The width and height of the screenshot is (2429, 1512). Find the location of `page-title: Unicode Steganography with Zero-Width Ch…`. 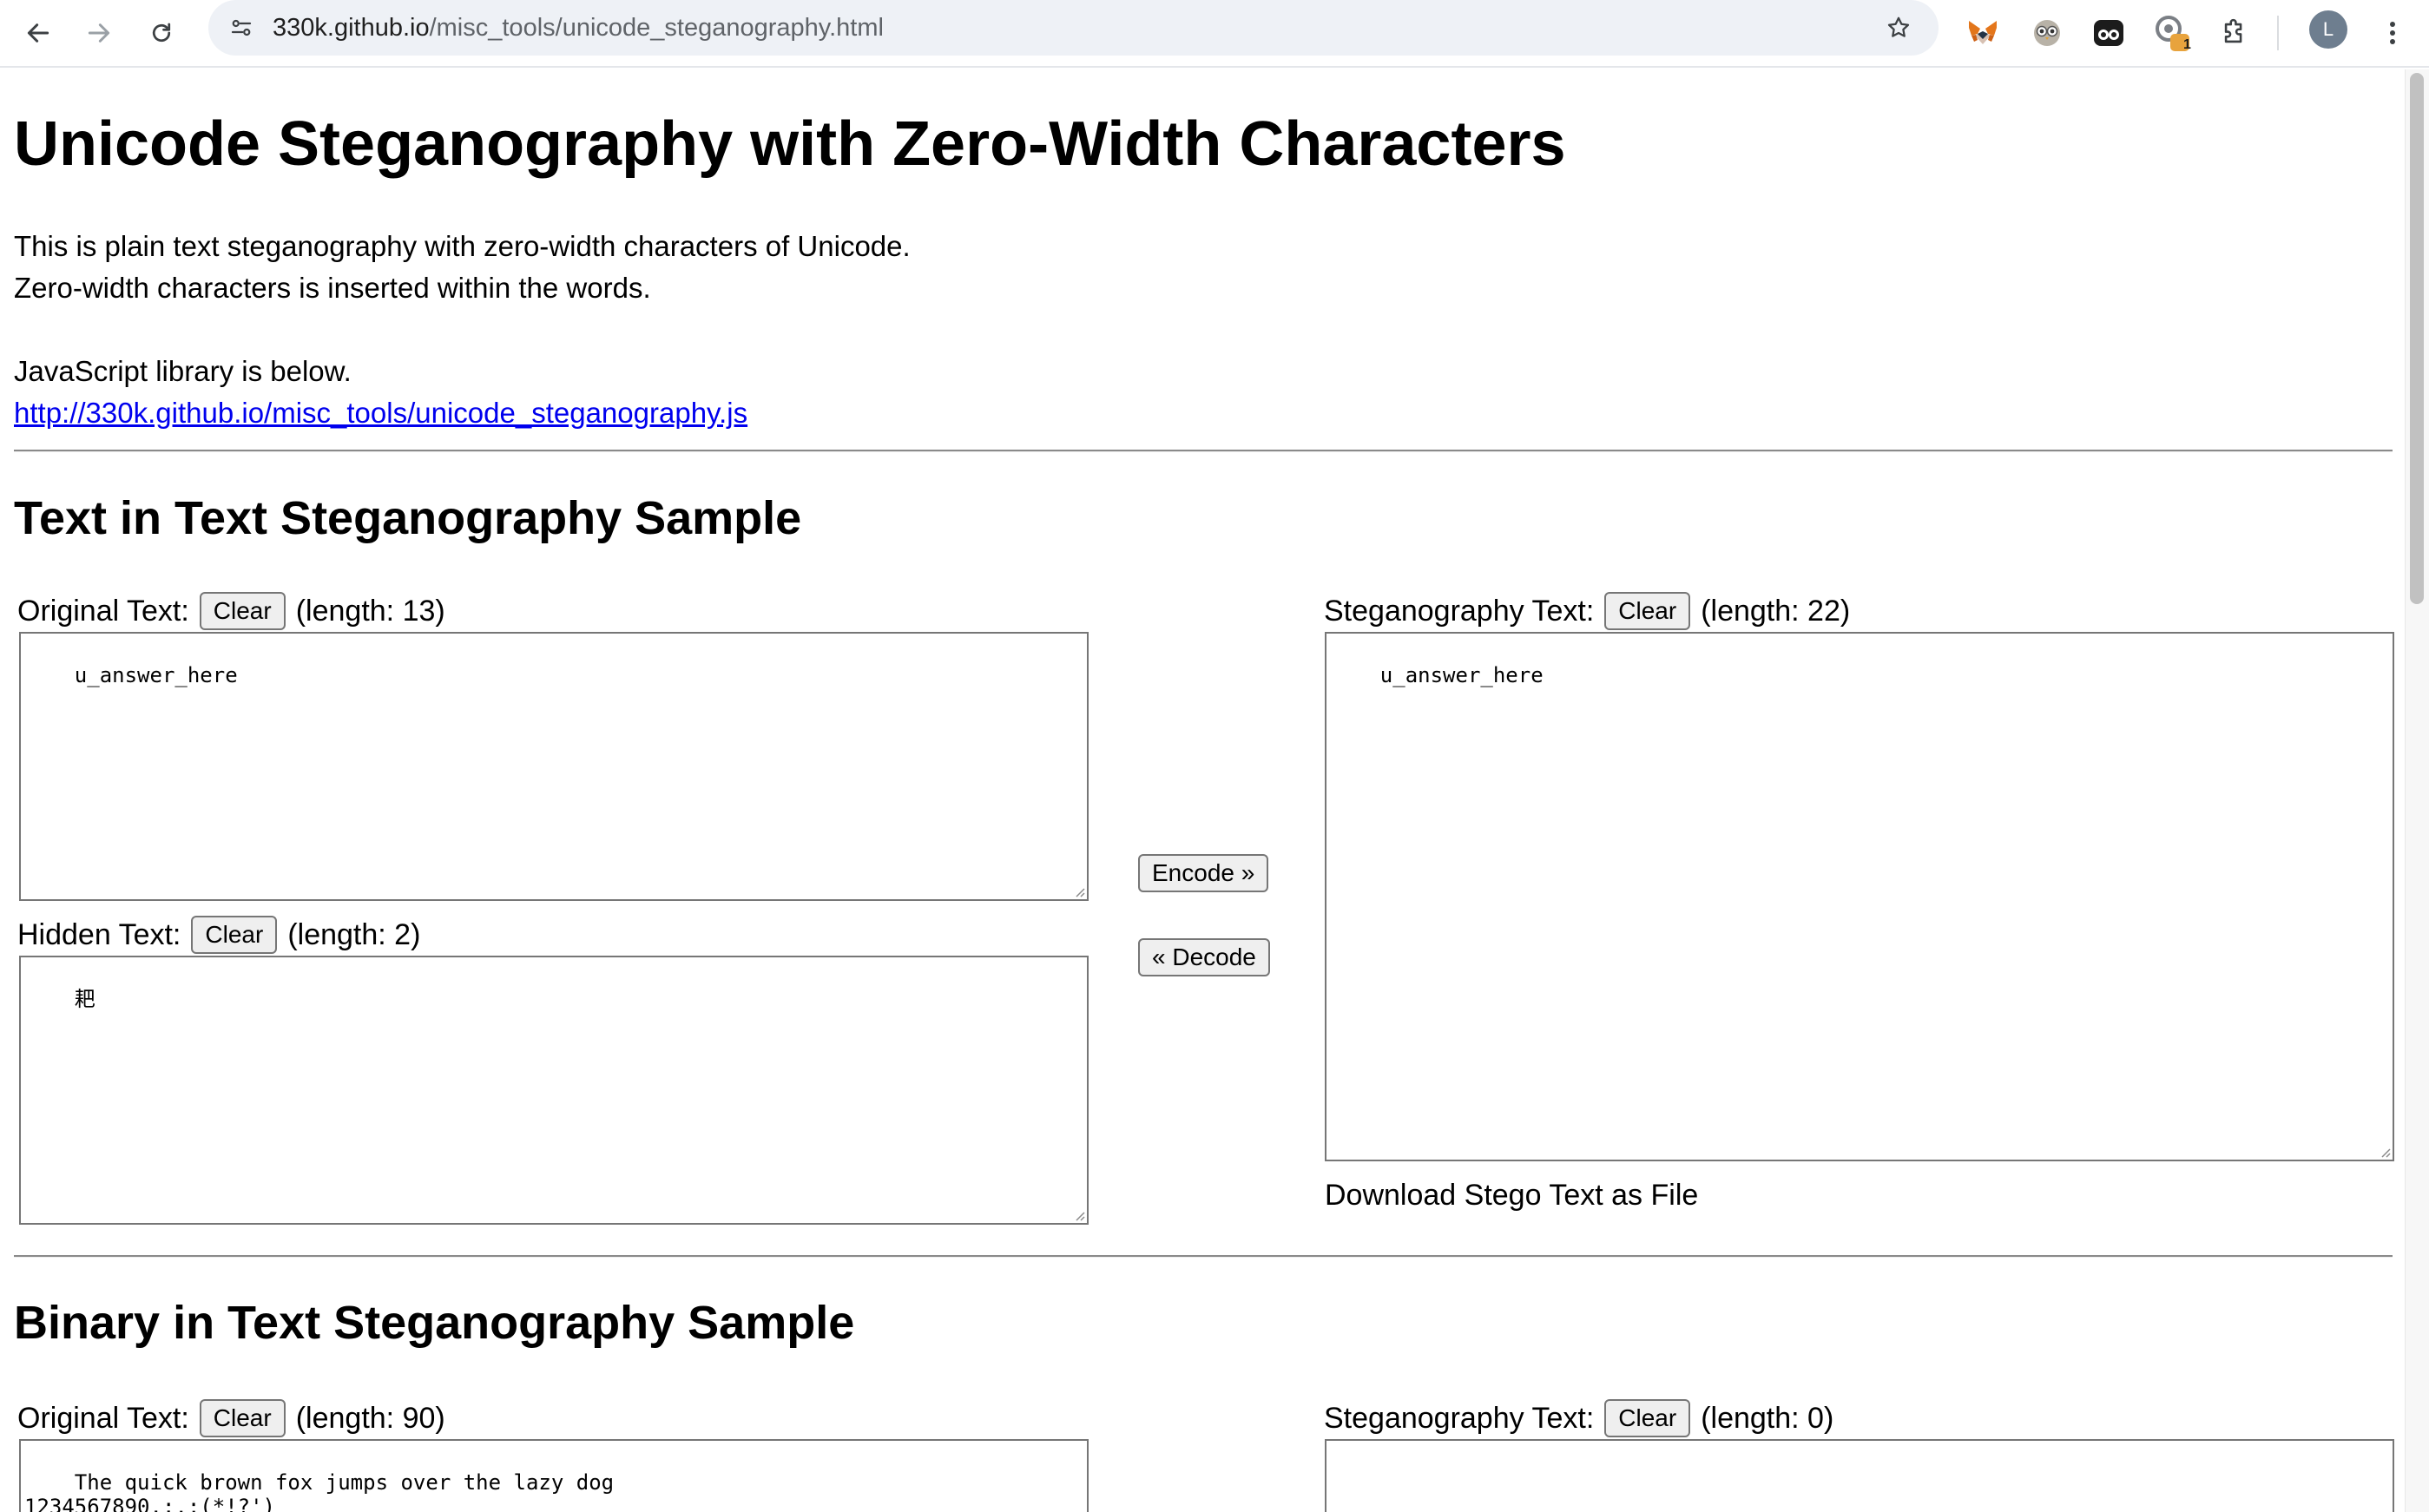

page-title: Unicode Steganography with Zero-Width Ch… is located at coordinates (790, 144).